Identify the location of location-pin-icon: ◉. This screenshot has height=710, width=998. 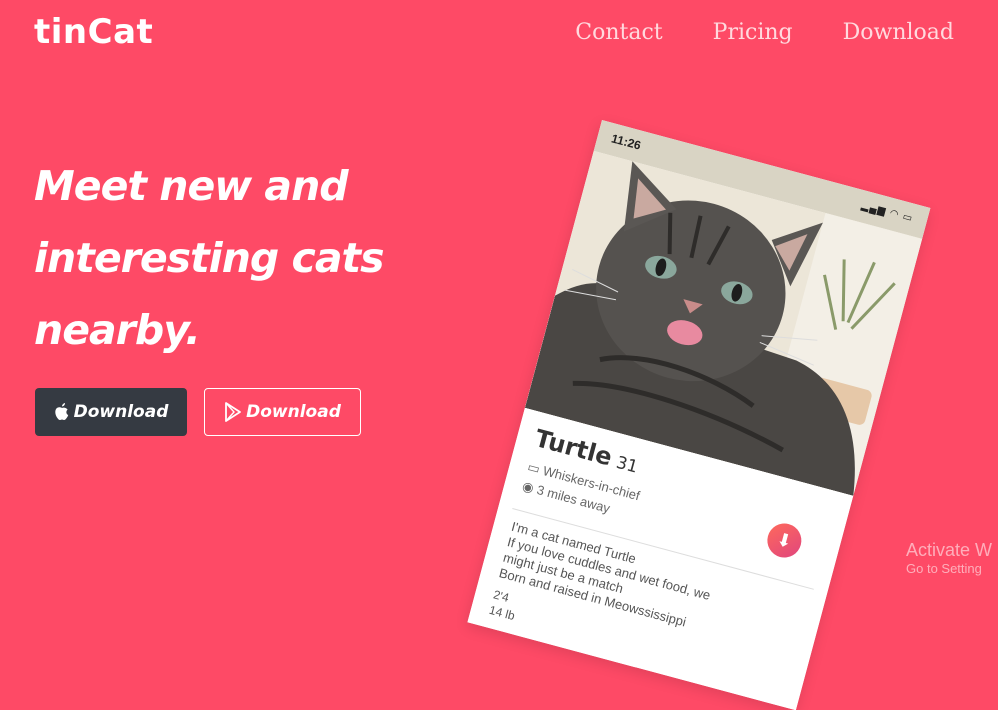
(528, 487).